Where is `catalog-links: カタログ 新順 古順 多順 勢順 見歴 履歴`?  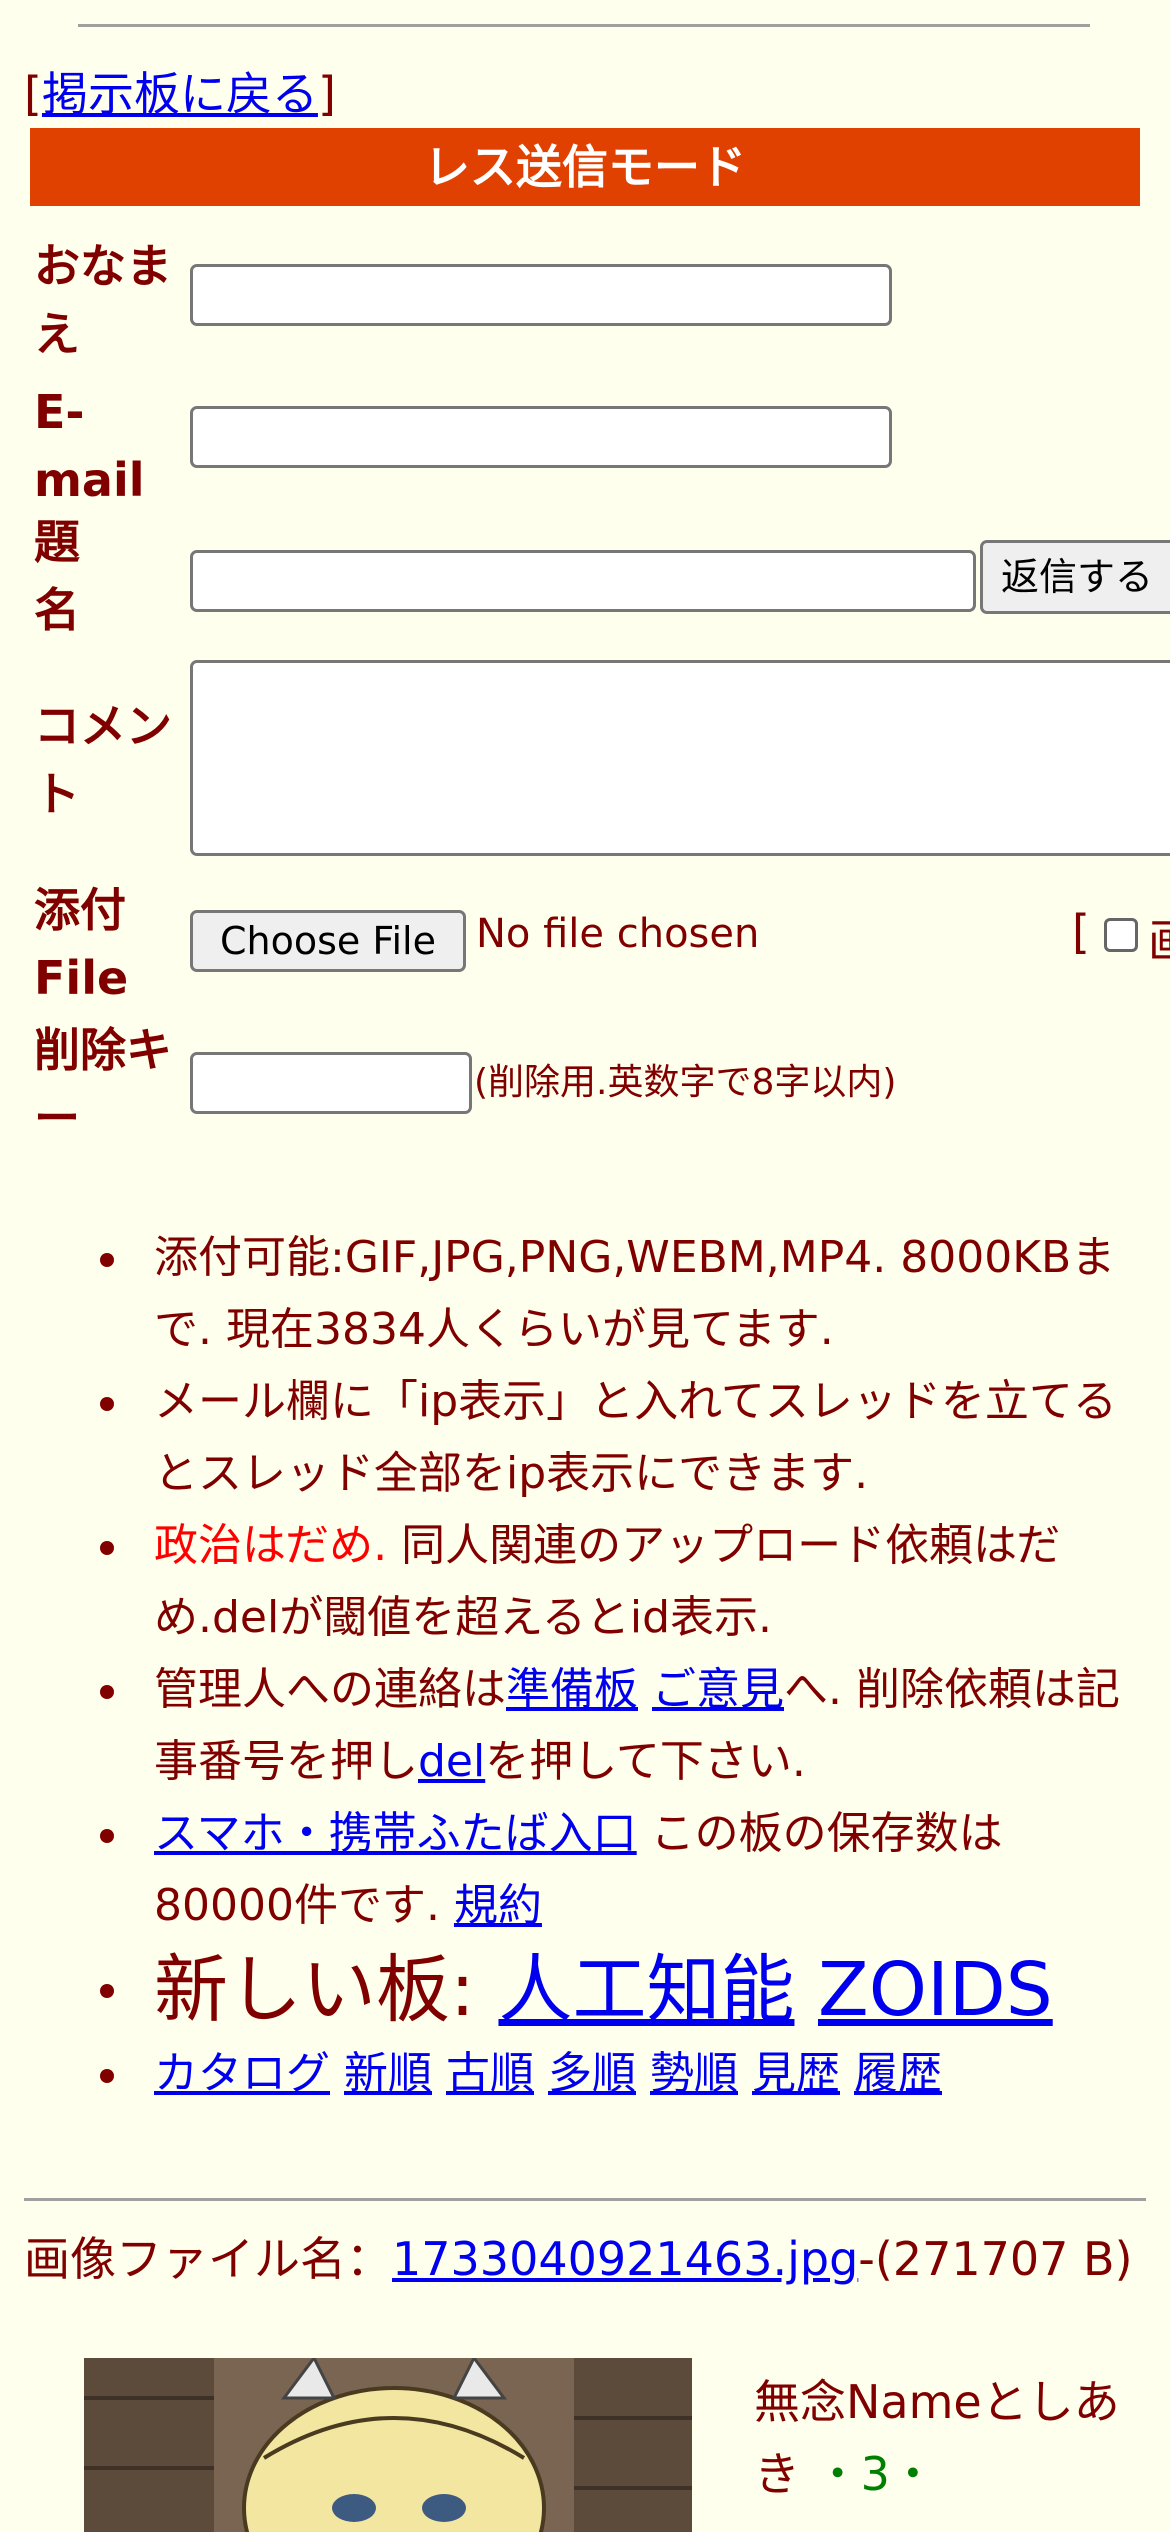
catalog-links: カタログ 新順 古順 多順 勢順 見歴 履歴 is located at coordinates (600, 2074).